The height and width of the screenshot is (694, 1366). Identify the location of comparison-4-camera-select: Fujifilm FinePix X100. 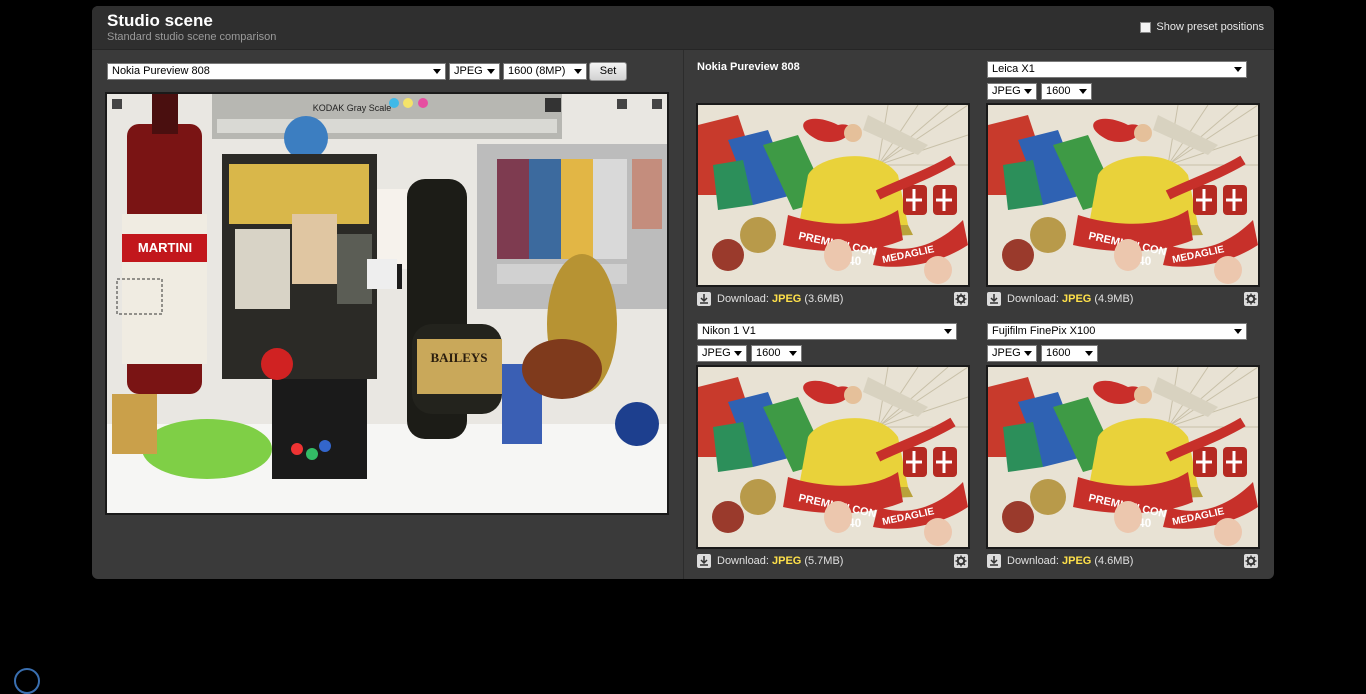
(1117, 331).